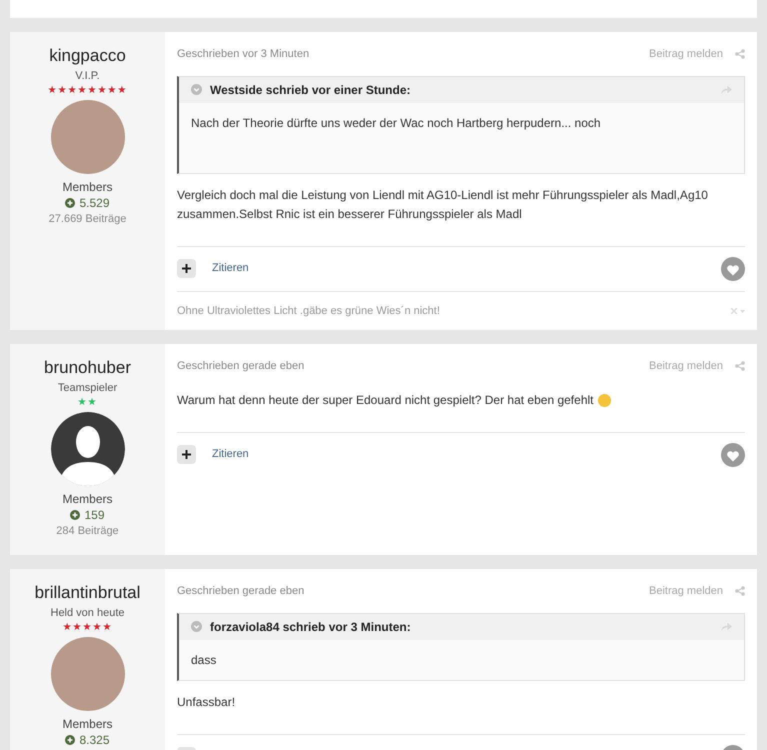 This screenshot has height=750, width=767. Describe the element at coordinates (308, 311) in the screenshot. I see `signature-text: Ohne Ultraviolettes Licht .gäbe es grüne Wies´n nicht!` at that location.